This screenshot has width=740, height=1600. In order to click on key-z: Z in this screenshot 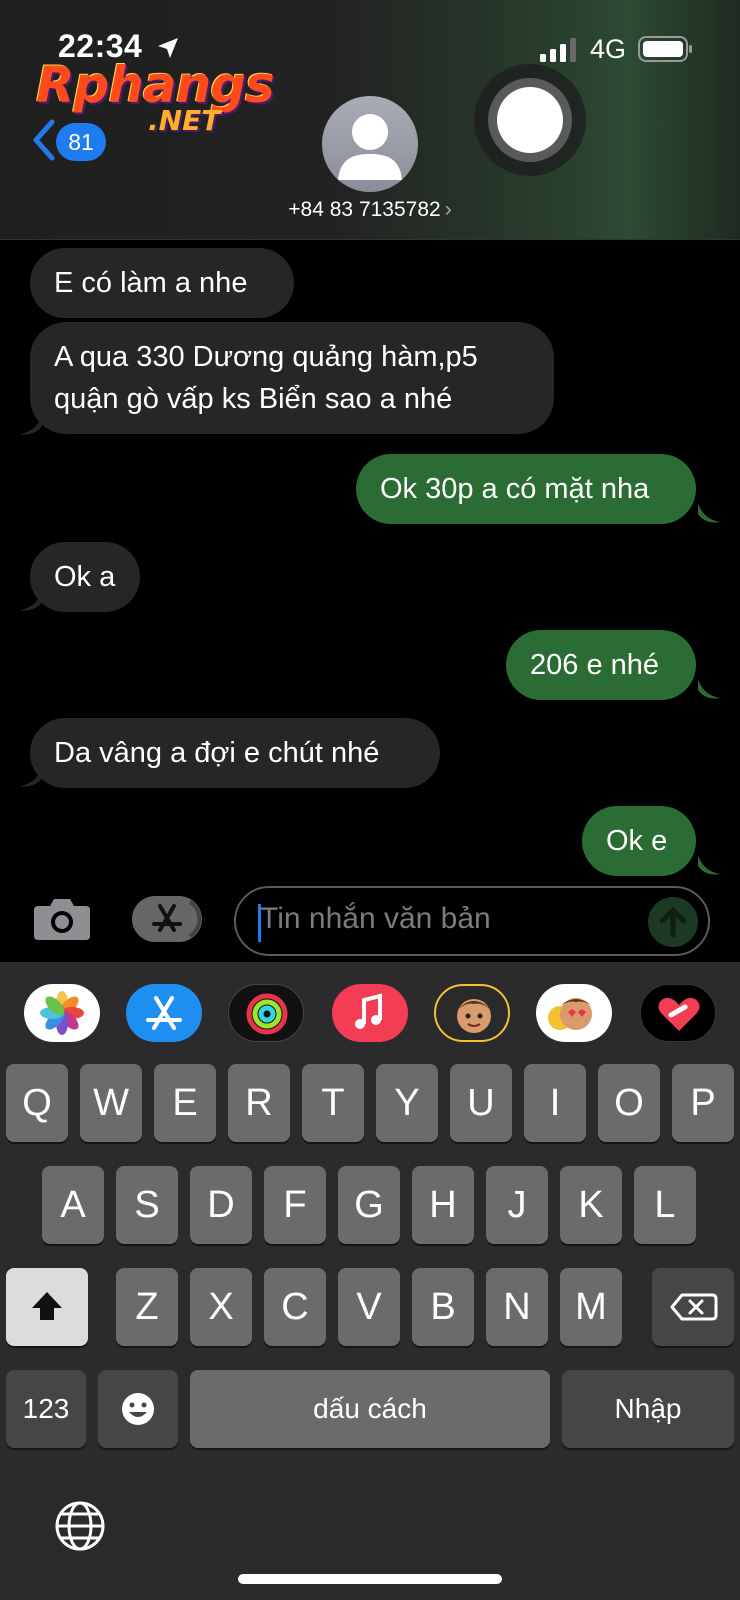, I will do `click(147, 1307)`.